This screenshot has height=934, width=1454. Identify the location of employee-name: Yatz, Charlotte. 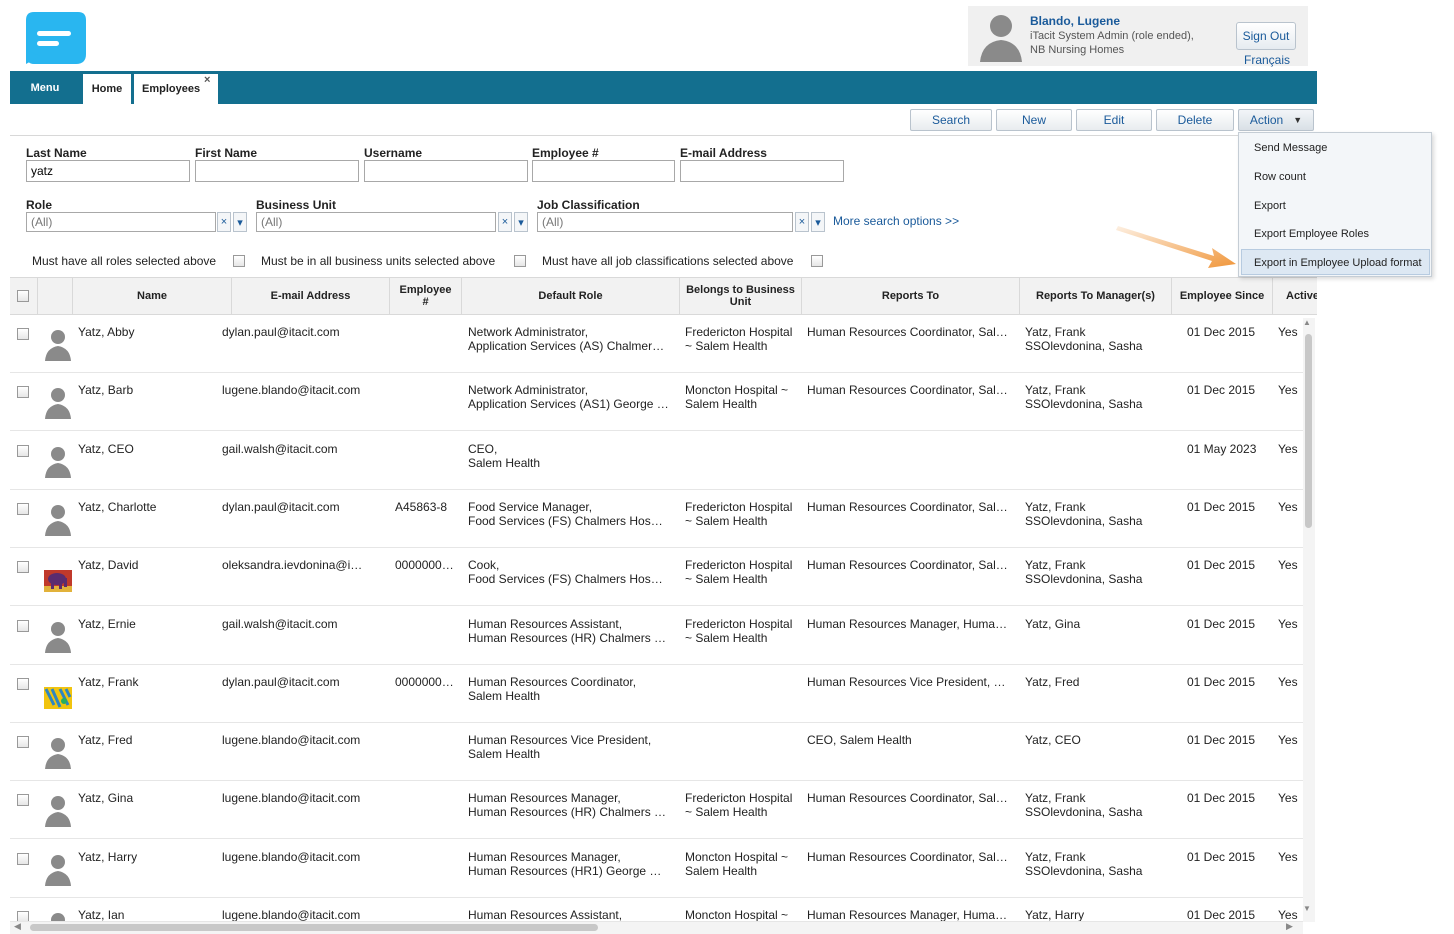
(153, 507).